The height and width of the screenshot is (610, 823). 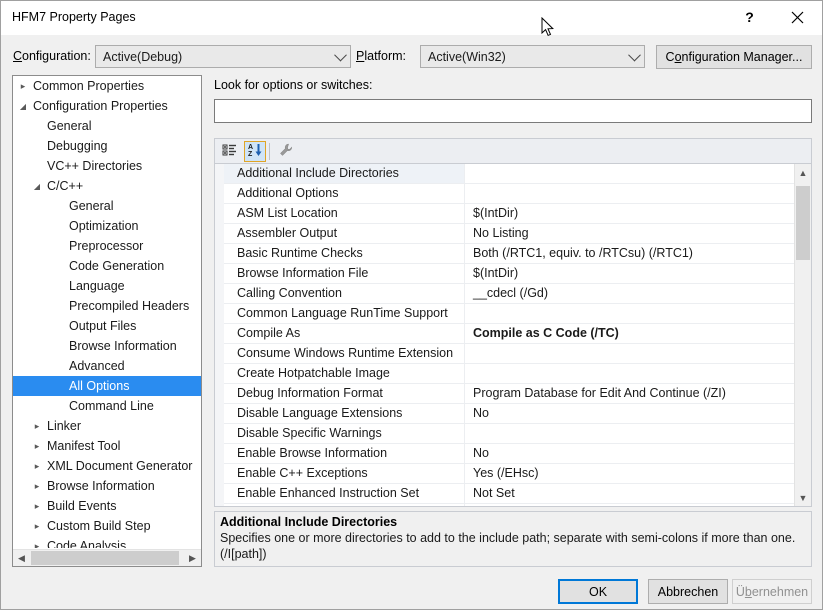 I want to click on tree-item-preprocessor: Preprocessor, so click(x=107, y=246).